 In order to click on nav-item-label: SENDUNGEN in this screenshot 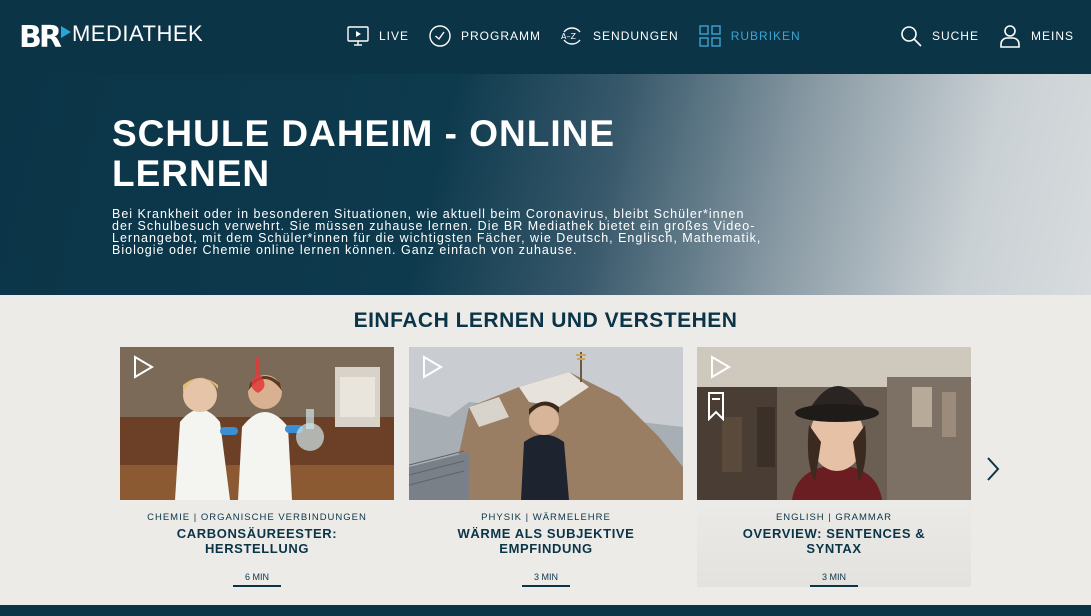, I will do `click(636, 36)`.